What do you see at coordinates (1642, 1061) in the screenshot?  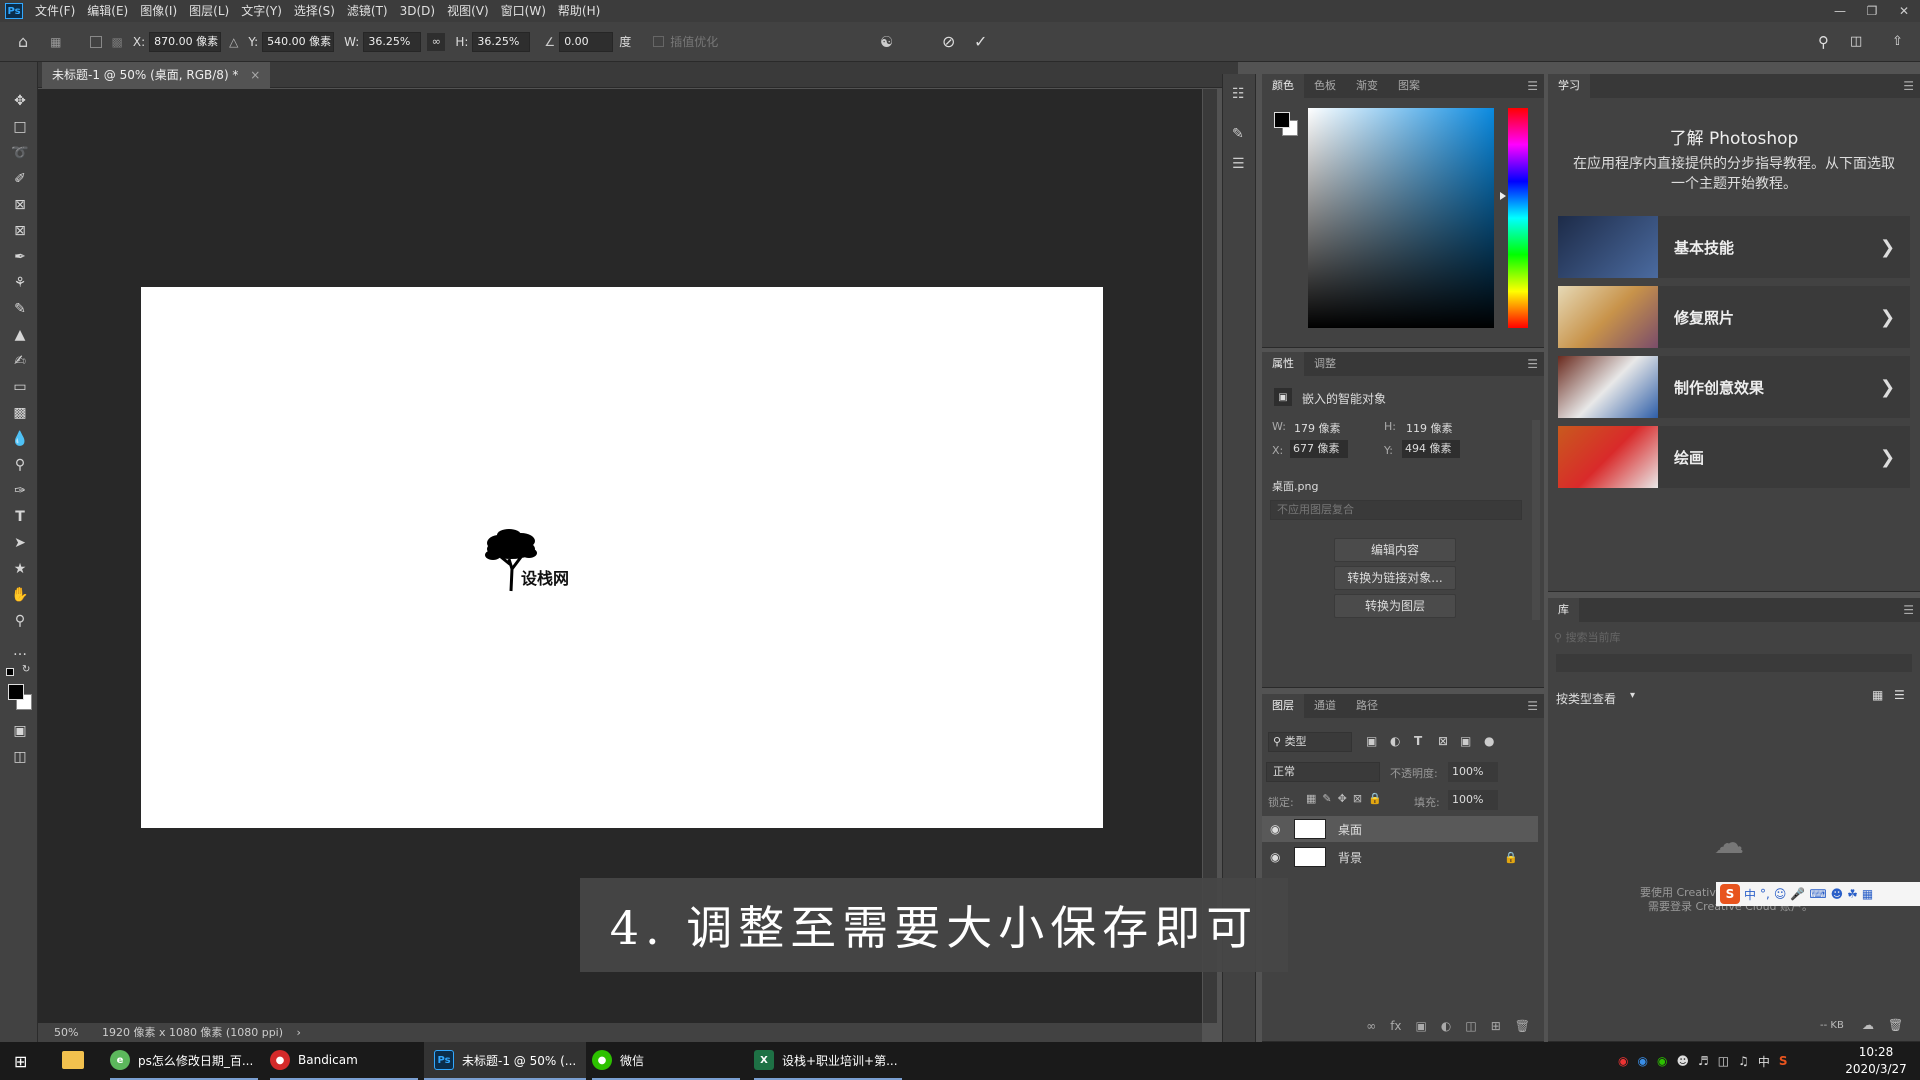 I see `tray-shield-icon: ◉` at bounding box center [1642, 1061].